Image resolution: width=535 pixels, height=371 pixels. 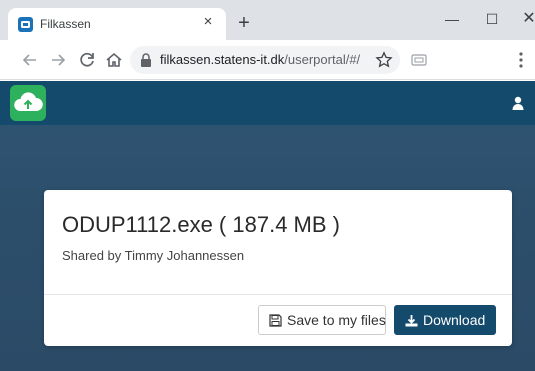 What do you see at coordinates (201, 224) in the screenshot?
I see `file-title: ODUP1112.exe ( 187.4 MB )` at bounding box center [201, 224].